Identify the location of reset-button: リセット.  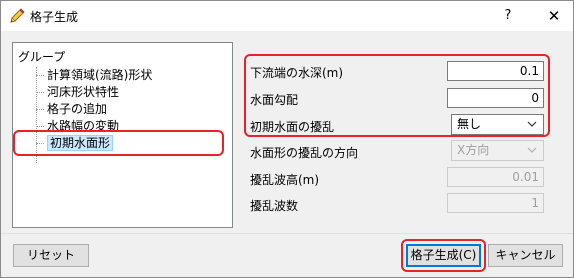
(51, 255).